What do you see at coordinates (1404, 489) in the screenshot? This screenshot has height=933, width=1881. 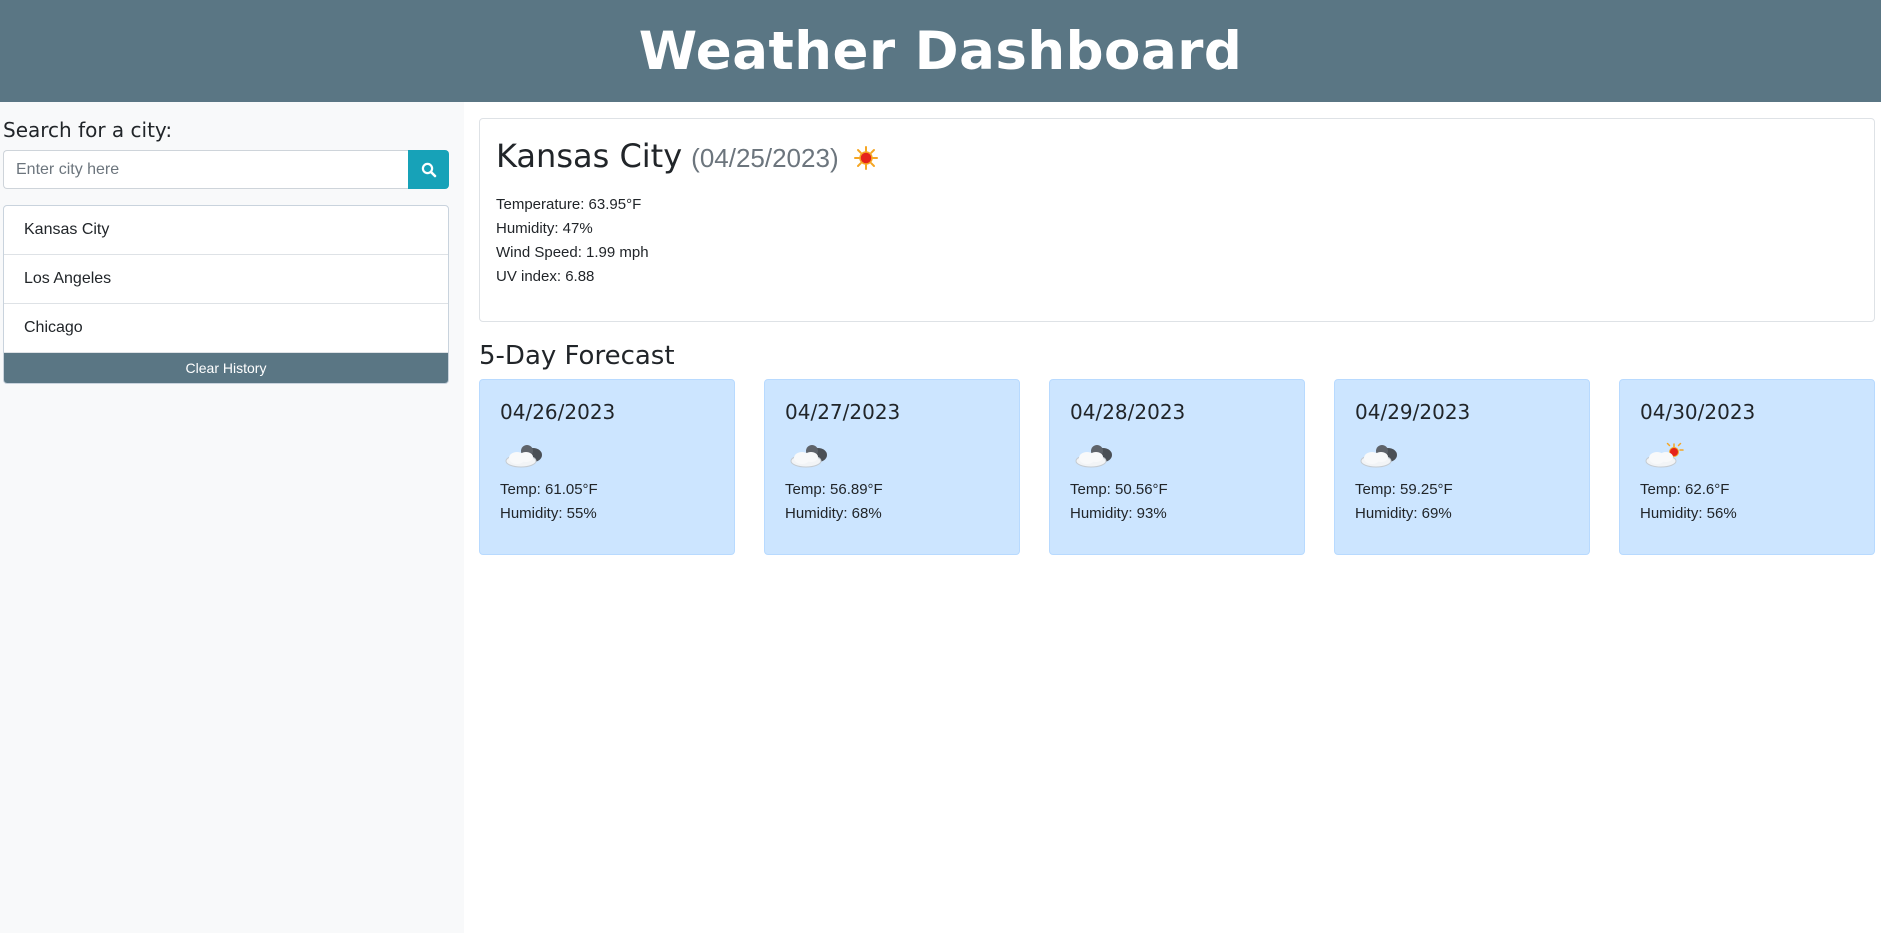 I see `forecast-temp: Temp: 59.25°F` at bounding box center [1404, 489].